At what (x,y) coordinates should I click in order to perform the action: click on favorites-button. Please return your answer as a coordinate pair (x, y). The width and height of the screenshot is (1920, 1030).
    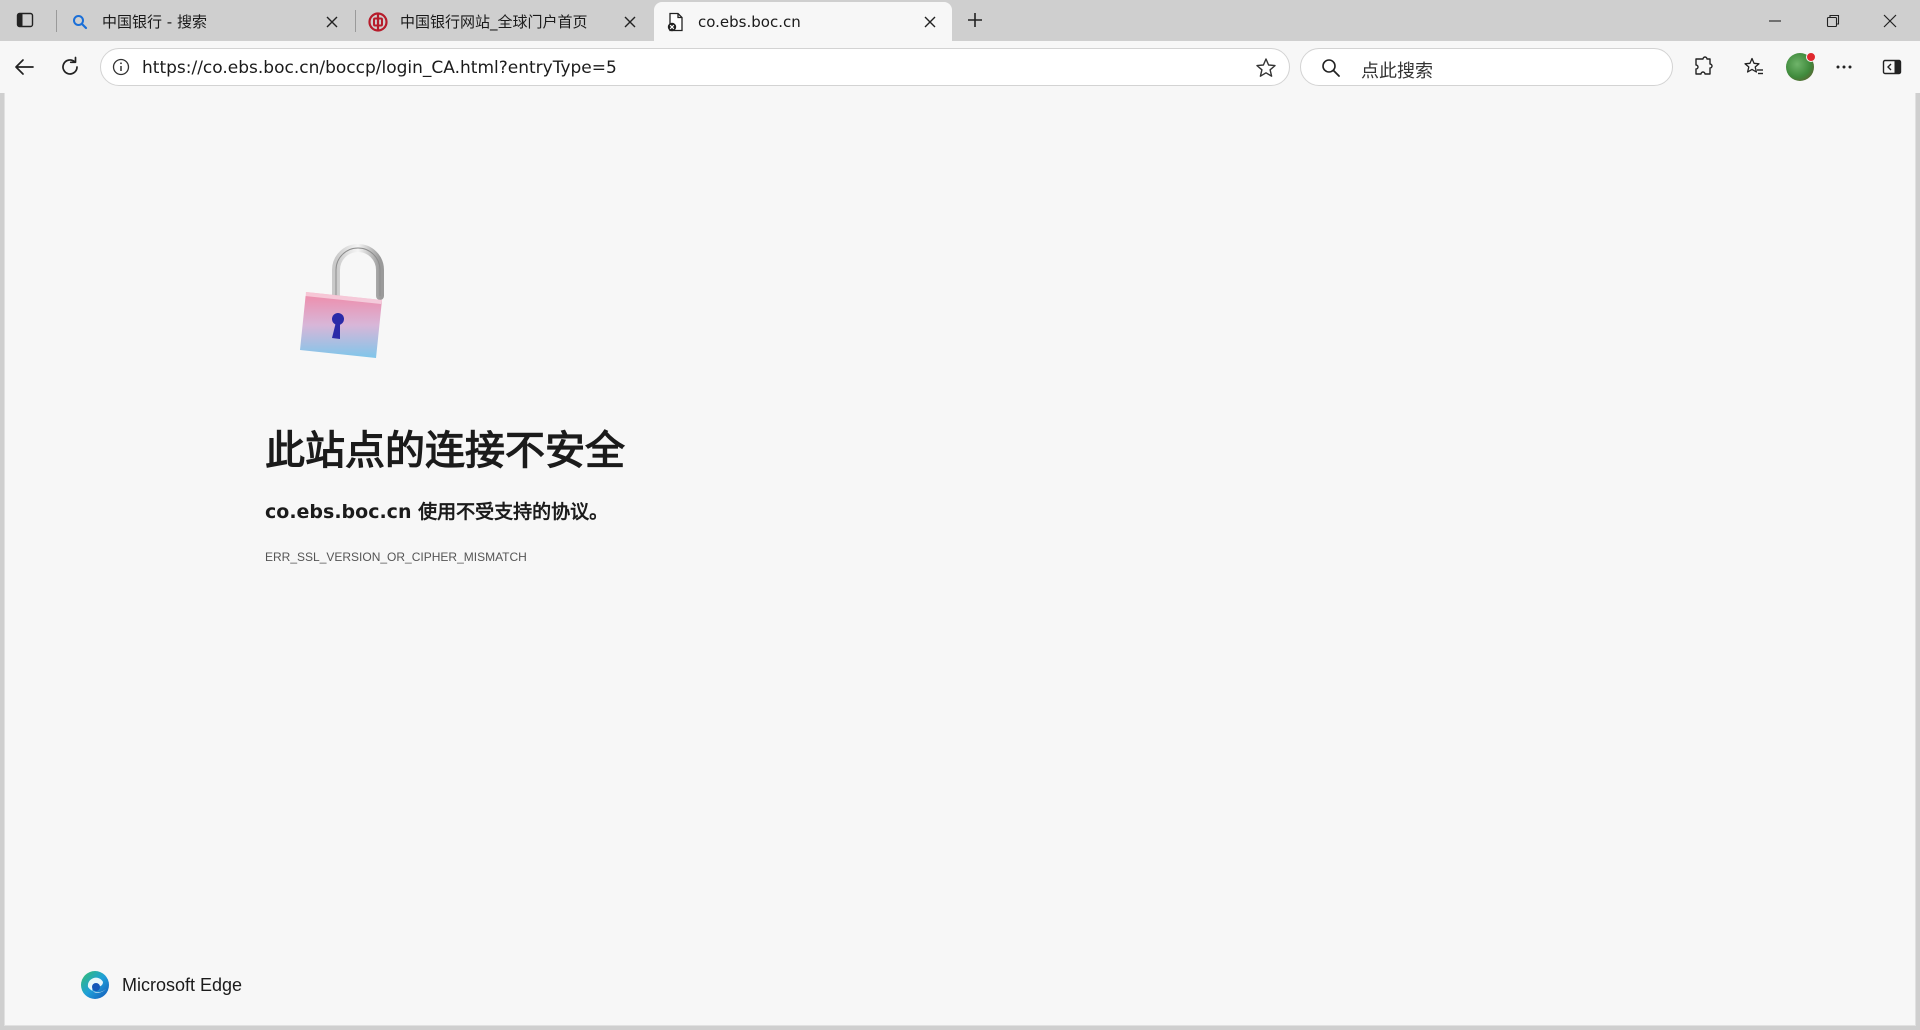
    Looking at the image, I should click on (1754, 67).